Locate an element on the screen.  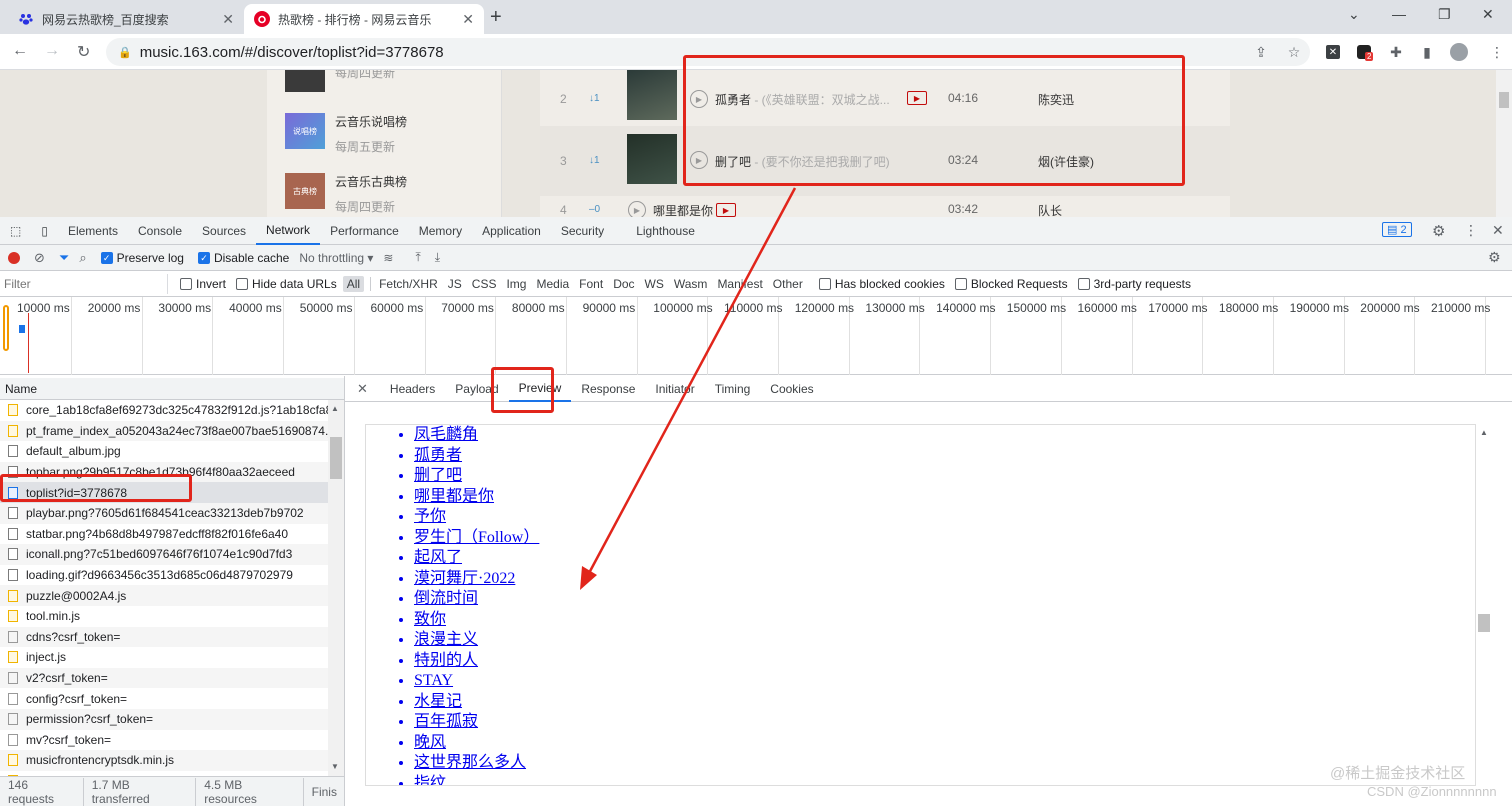
annotation-arrow is located at coordinates (688, 388).